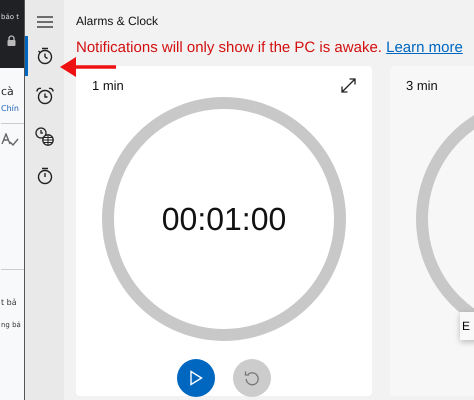  Describe the element at coordinates (44, 136) in the screenshot. I see `world-clock-icon` at that location.